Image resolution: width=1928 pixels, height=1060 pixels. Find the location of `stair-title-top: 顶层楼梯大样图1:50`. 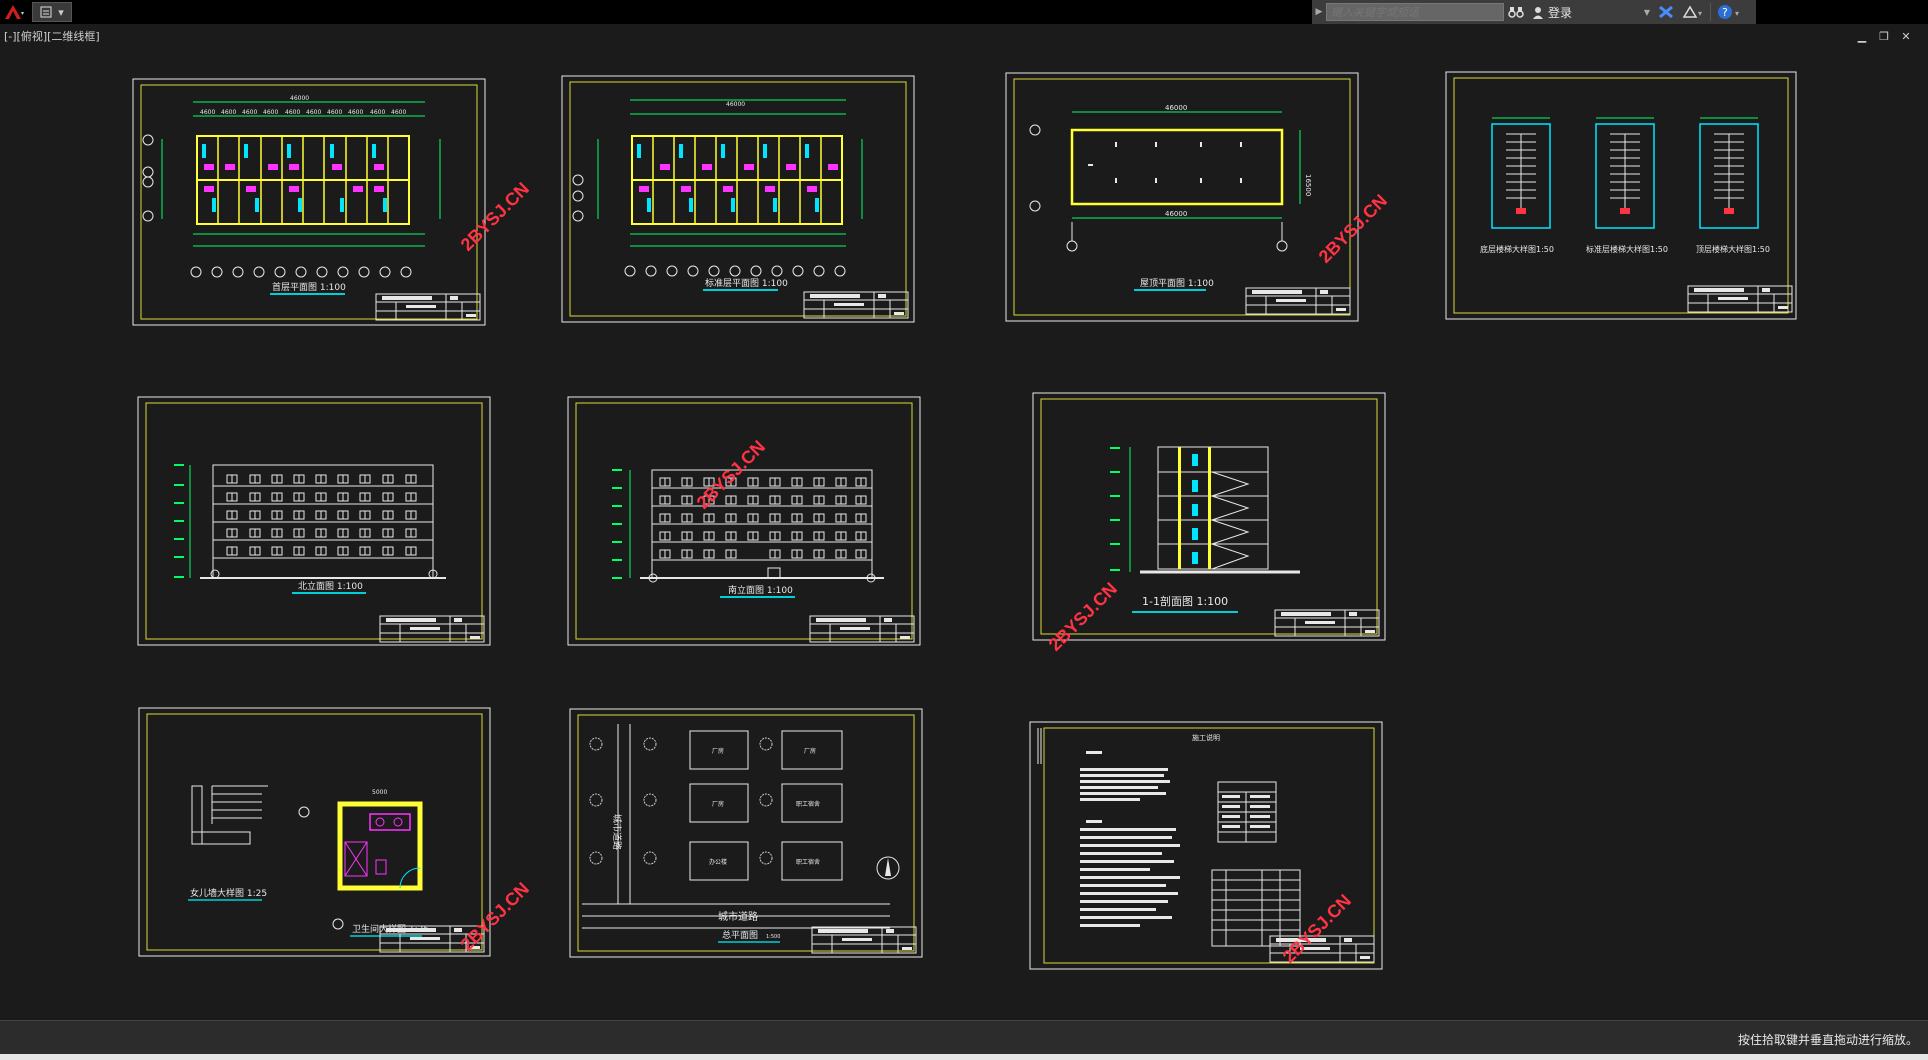

stair-title-top: 顶层楼梯大样图1:50 is located at coordinates (1733, 249).